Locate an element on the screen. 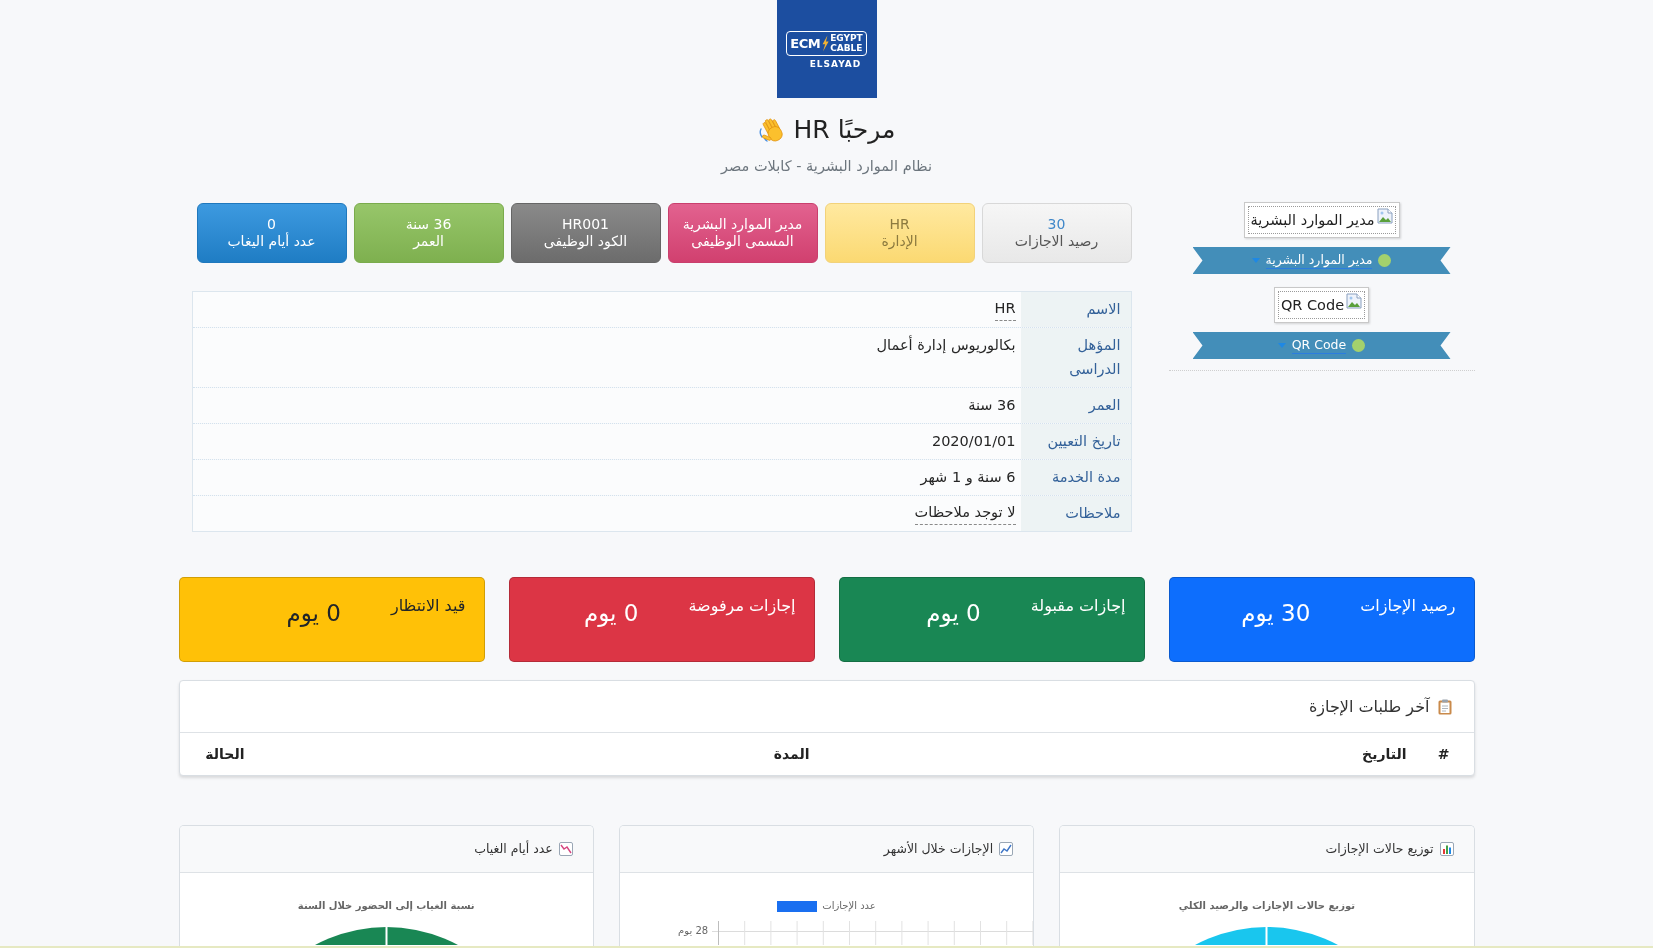 The image size is (1653, 948). greeting-title: مرحبًا HR is located at coordinates (844, 130).